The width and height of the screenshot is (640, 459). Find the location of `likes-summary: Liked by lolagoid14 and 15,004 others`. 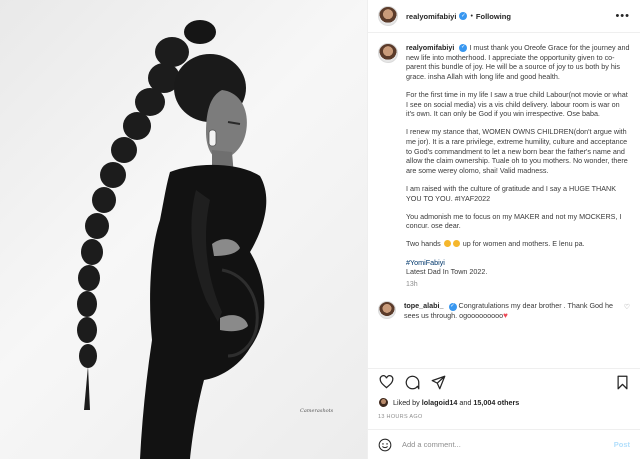

likes-summary: Liked by lolagoid14 and 15,004 others is located at coordinates (504, 402).